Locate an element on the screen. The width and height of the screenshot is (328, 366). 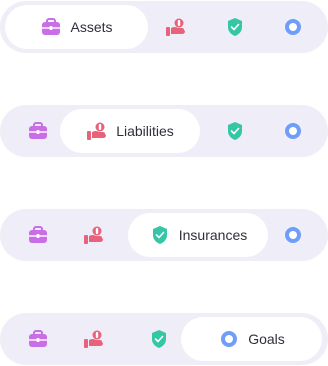
tab-insurances: Insurances is located at coordinates (198, 235).